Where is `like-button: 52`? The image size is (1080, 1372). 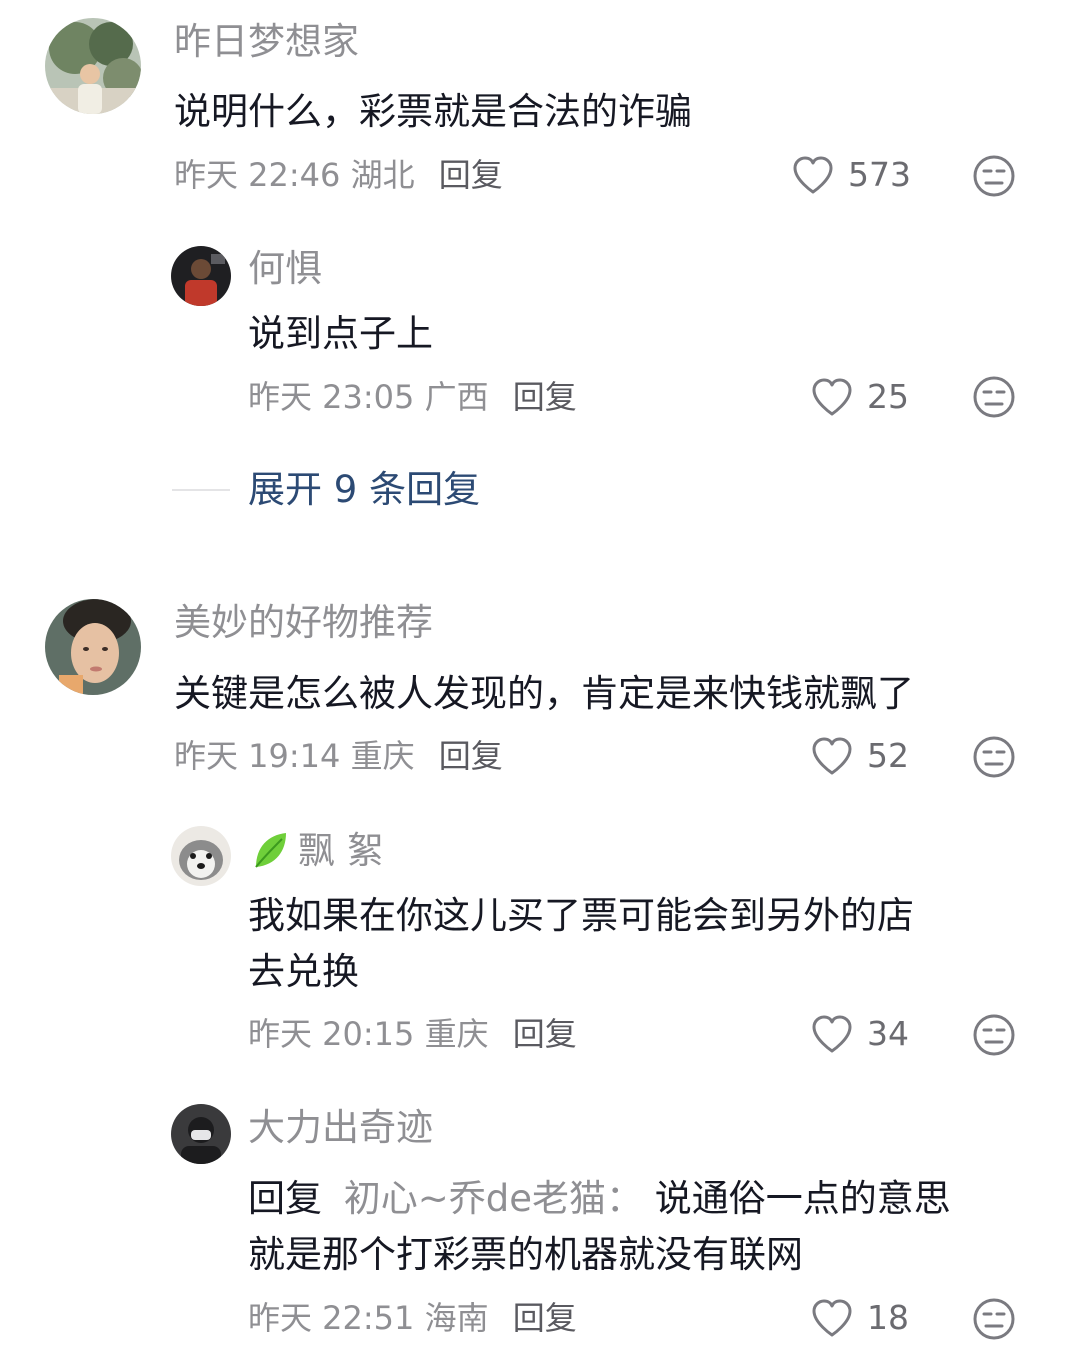 like-button: 52 is located at coordinates (860, 756).